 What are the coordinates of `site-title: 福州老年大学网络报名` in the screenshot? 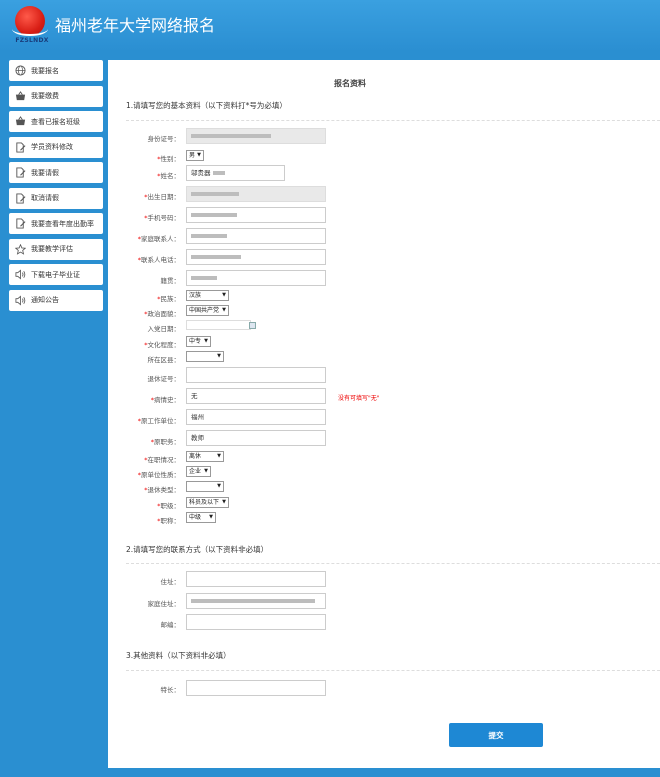 It's located at (135, 25).